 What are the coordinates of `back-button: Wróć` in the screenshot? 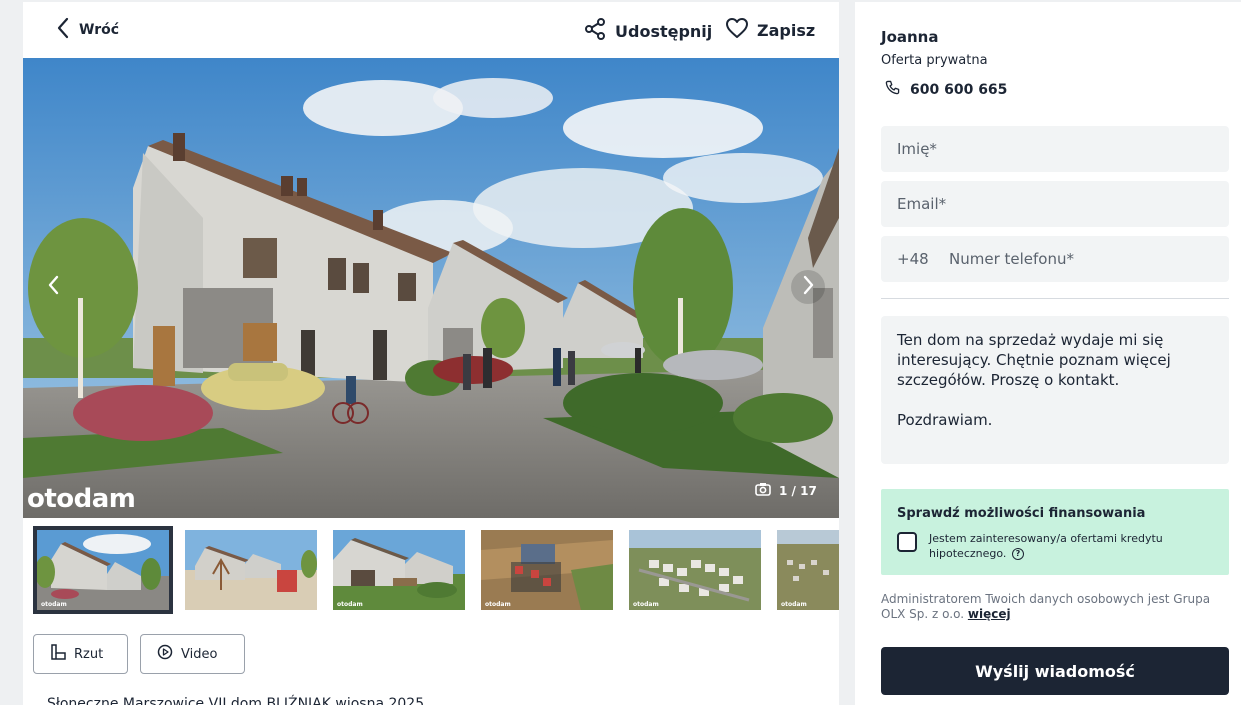 It's located at (88, 30).